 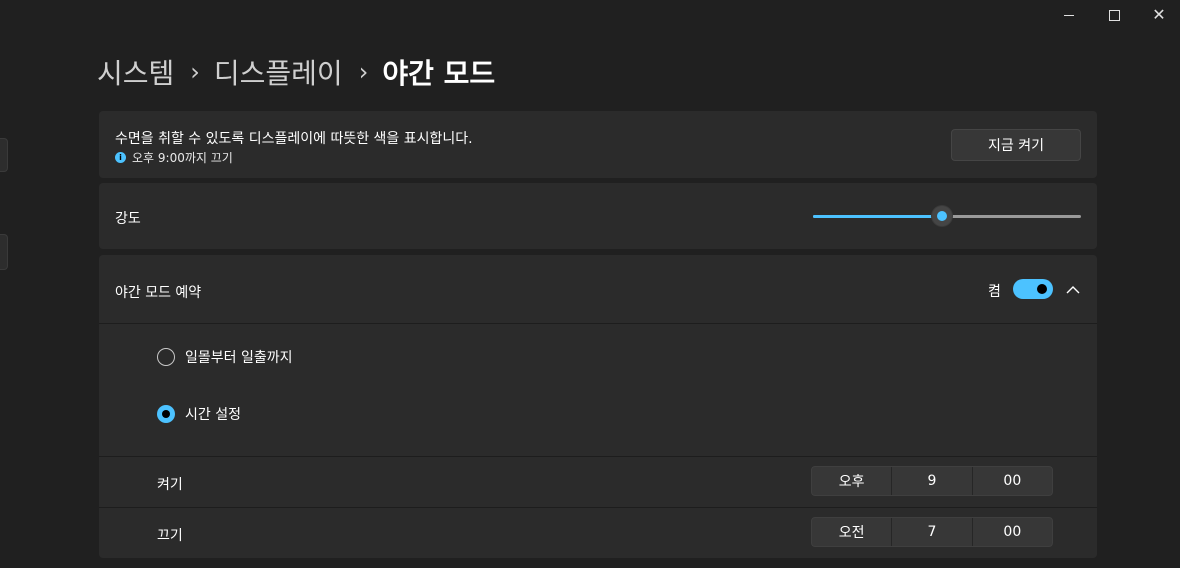 What do you see at coordinates (851, 532) in the screenshot?
I see `turn-off-period: 오전` at bounding box center [851, 532].